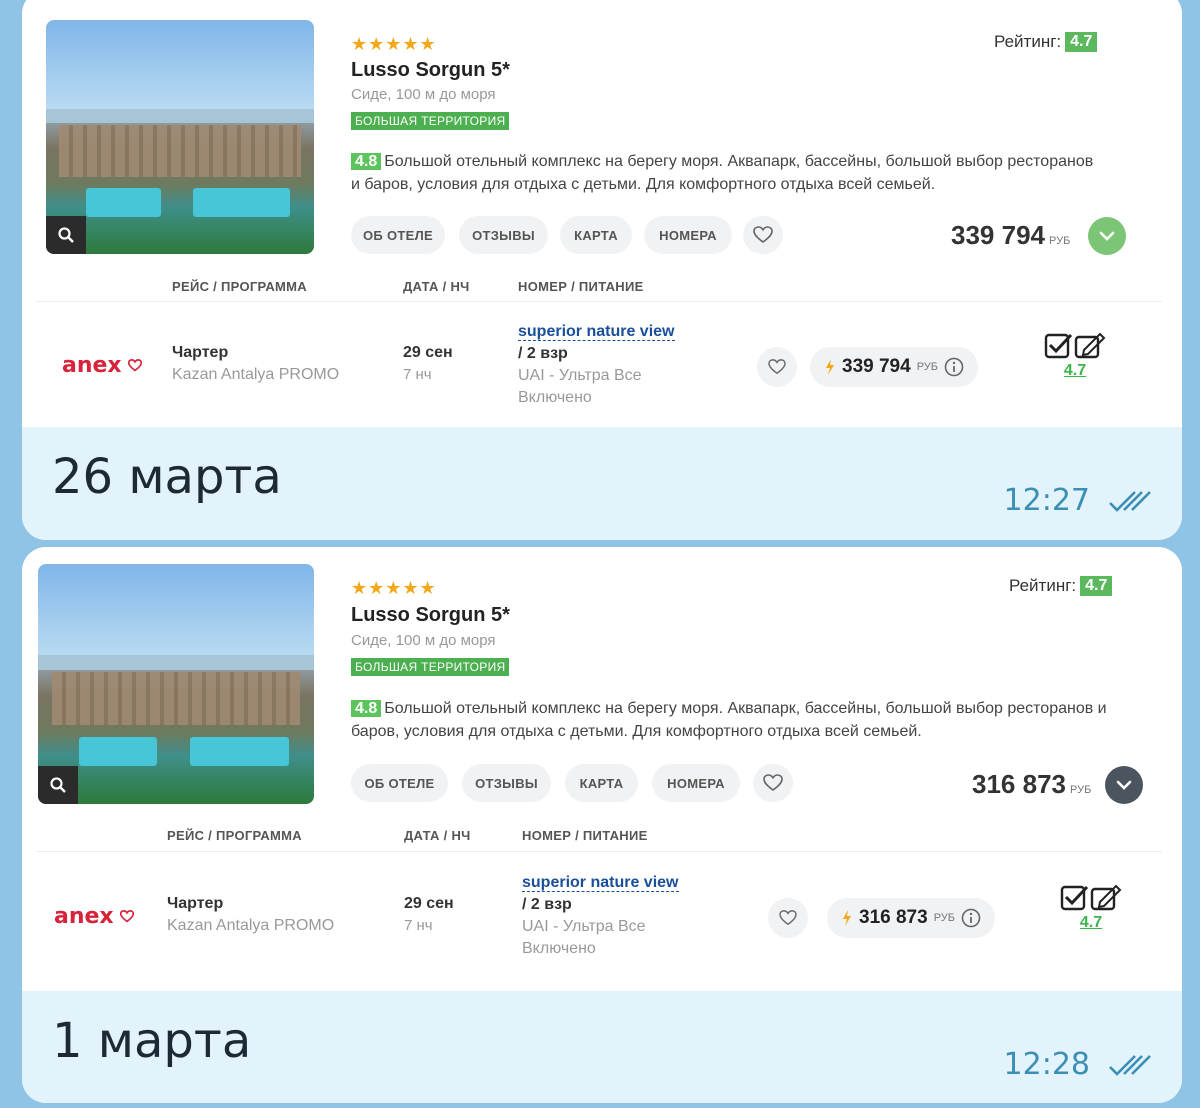  What do you see at coordinates (1059, 241) in the screenshot?
I see `price-currency: РУБ` at bounding box center [1059, 241].